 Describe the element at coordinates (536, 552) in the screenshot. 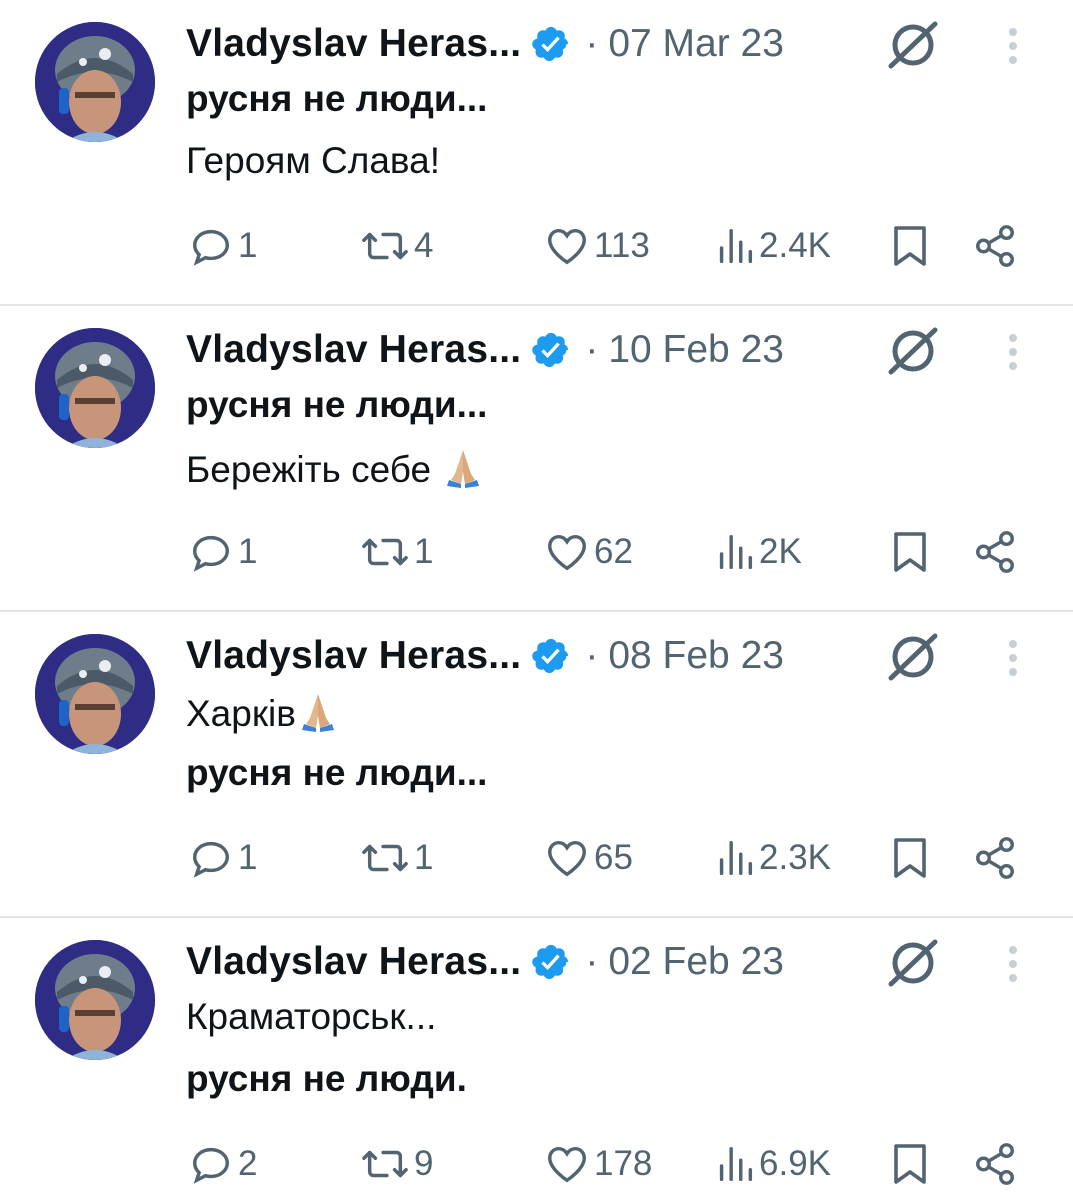

I see `tweet-actions: 1 1 62 2K` at that location.